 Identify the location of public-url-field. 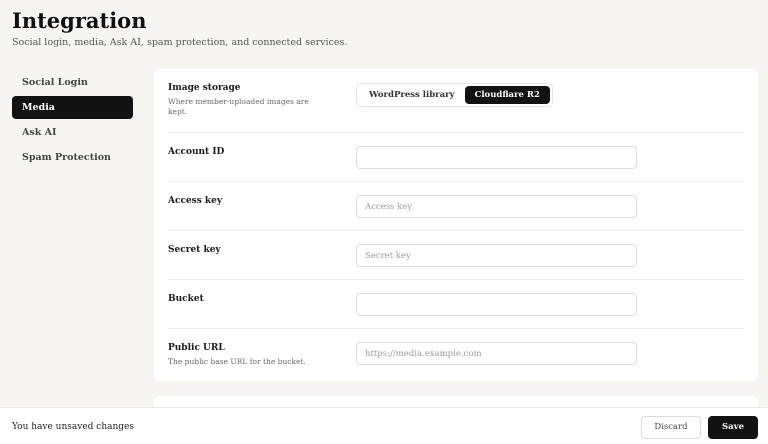
(496, 353).